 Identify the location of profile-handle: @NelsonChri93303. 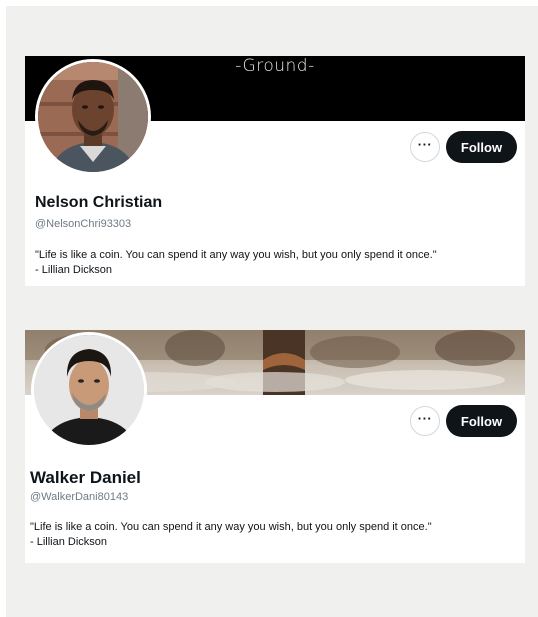
(83, 224).